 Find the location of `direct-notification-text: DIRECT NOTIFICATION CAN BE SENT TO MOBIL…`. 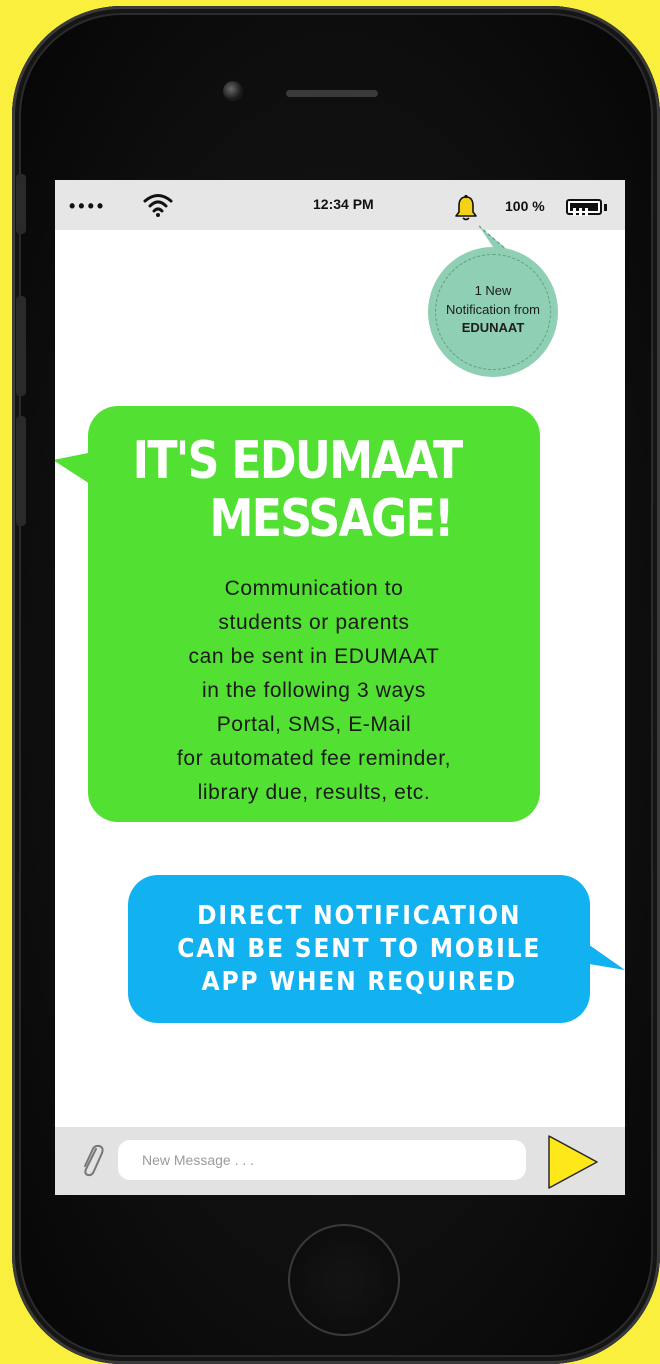

direct-notification-text: DIRECT NOTIFICATION CAN BE SENT TO MOBIL… is located at coordinates (359, 949).